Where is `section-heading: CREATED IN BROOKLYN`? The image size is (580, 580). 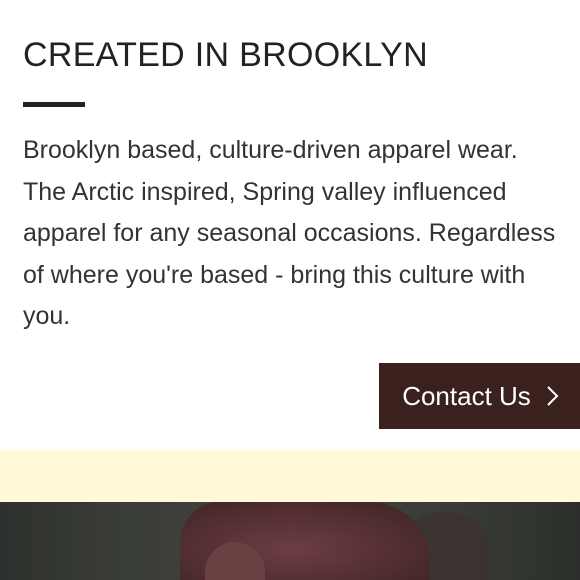
section-heading: CREATED IN BROOKLYN is located at coordinates (225, 55).